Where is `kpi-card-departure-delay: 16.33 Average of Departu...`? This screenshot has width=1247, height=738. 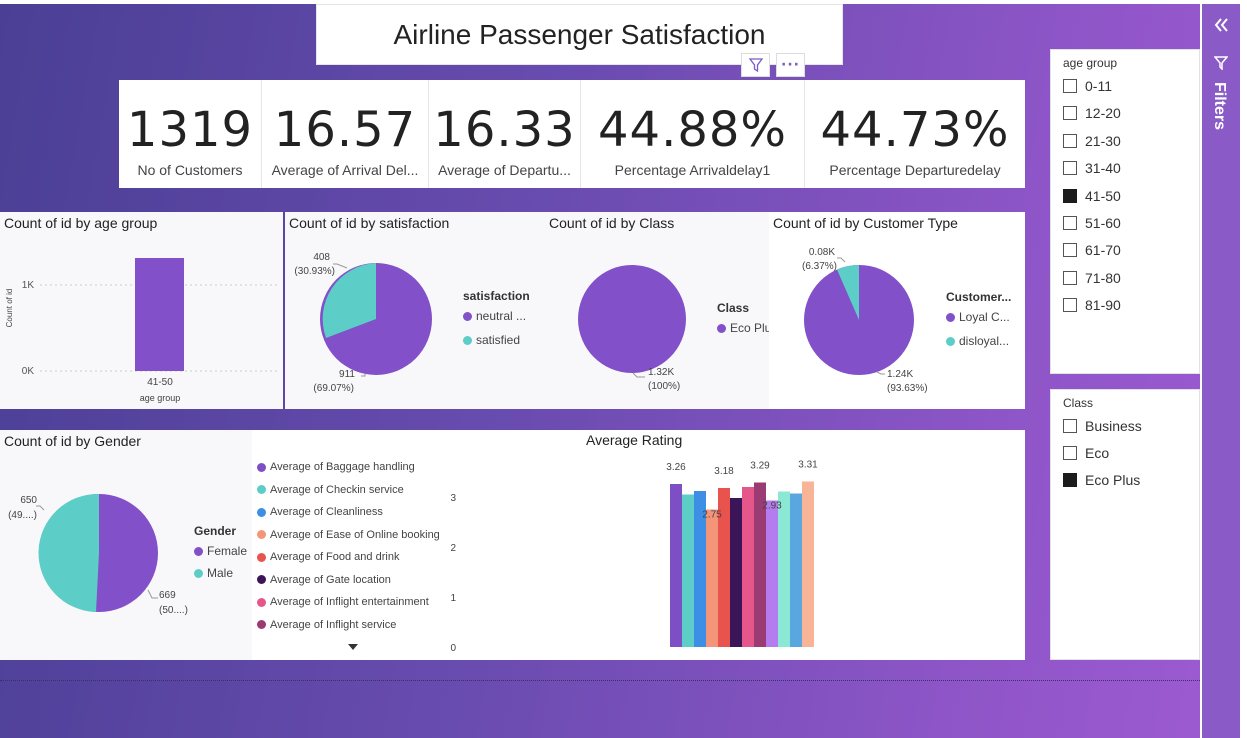
kpi-card-departure-delay: 16.33 Average of Departu... is located at coordinates (505, 134).